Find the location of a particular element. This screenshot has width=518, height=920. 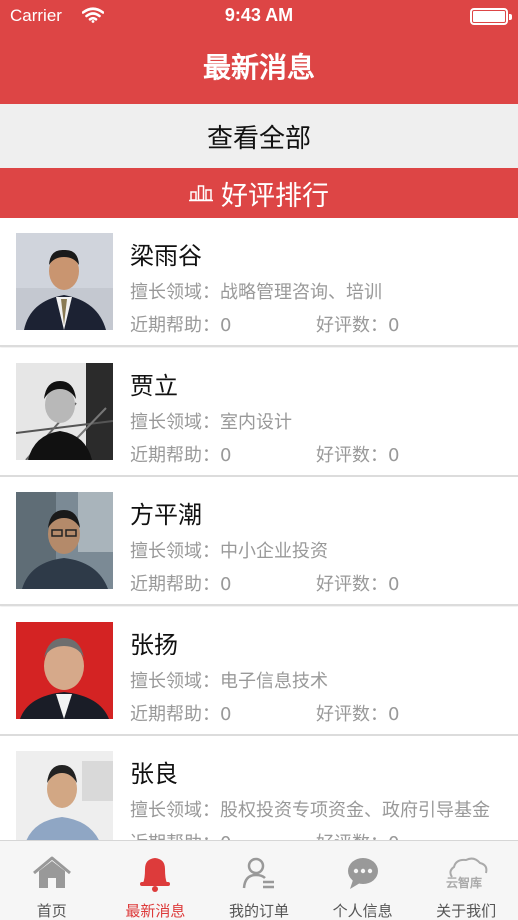

tab-label: 最新消息 is located at coordinates (155, 911).